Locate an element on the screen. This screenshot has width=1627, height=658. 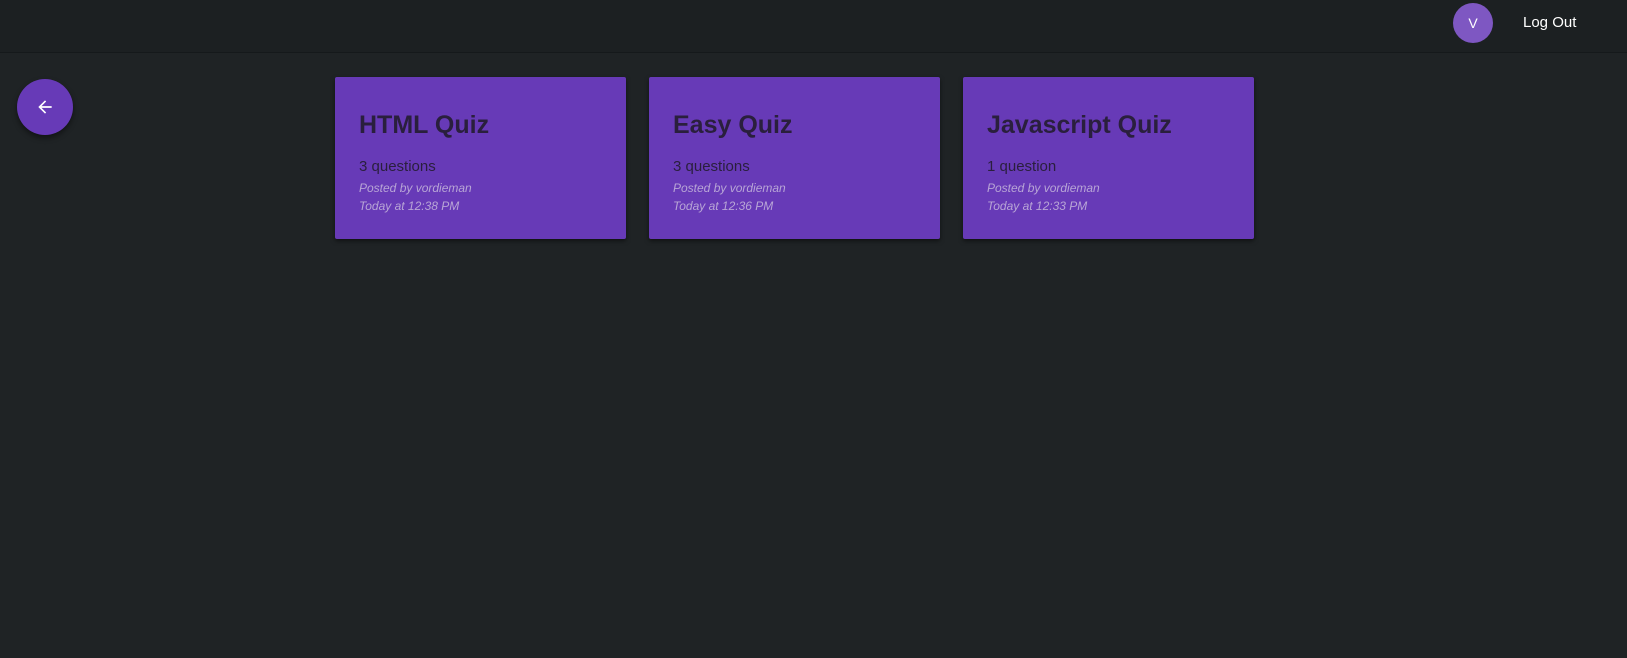
back-button is located at coordinates (45, 107).